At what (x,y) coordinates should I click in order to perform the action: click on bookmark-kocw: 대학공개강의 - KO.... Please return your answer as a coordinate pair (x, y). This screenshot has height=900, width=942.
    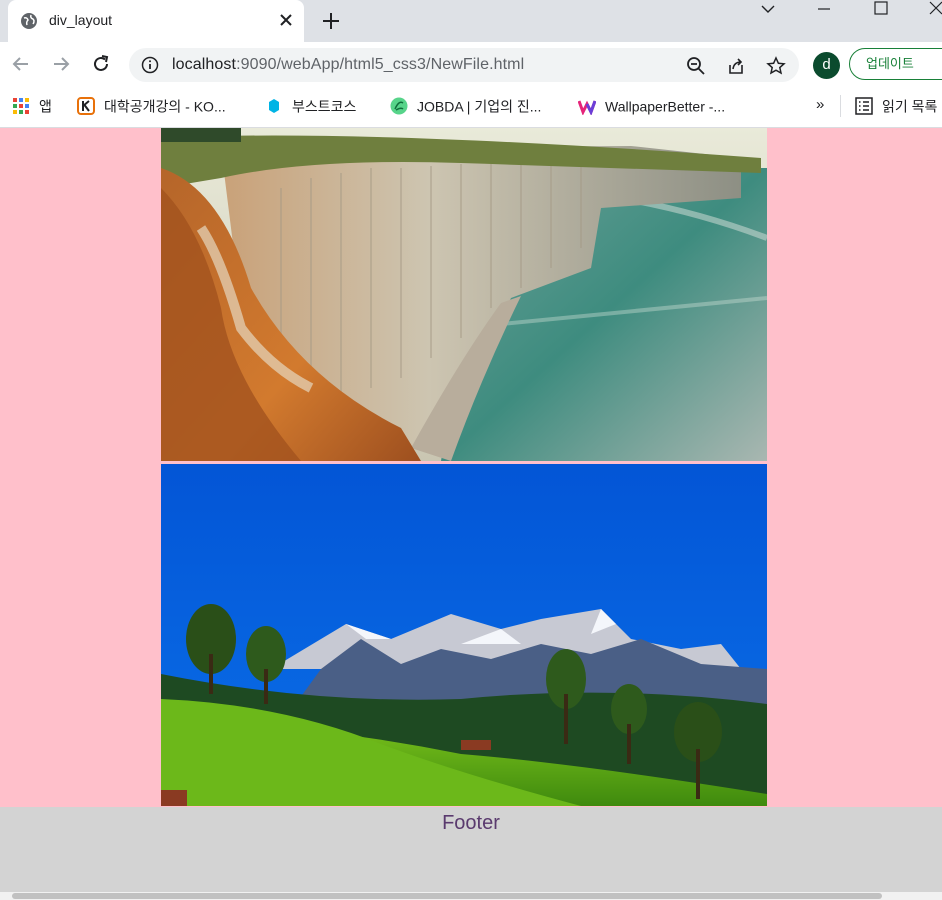
    Looking at the image, I should click on (151, 107).